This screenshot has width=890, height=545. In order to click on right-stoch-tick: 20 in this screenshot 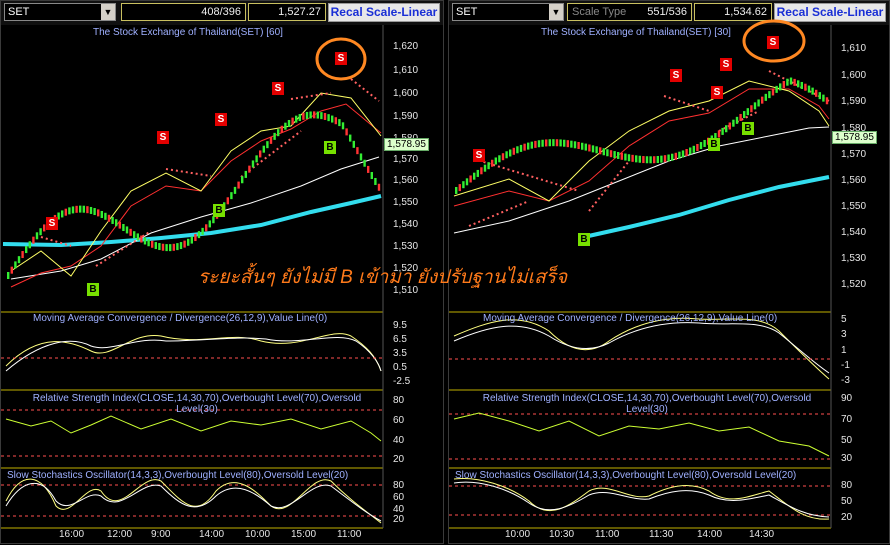, I will do `click(847, 517)`.